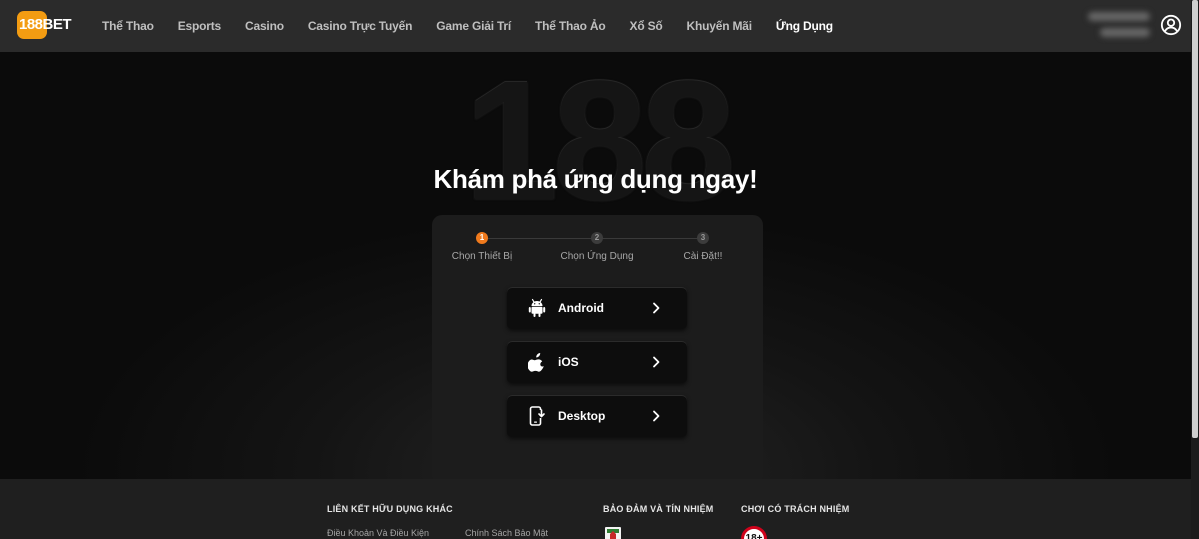 This screenshot has width=1199, height=539. Describe the element at coordinates (390, 509) in the screenshot. I see `footer-heading-useful-links: LIÊN KẾT HỮU DỤNG KHÁC` at that location.